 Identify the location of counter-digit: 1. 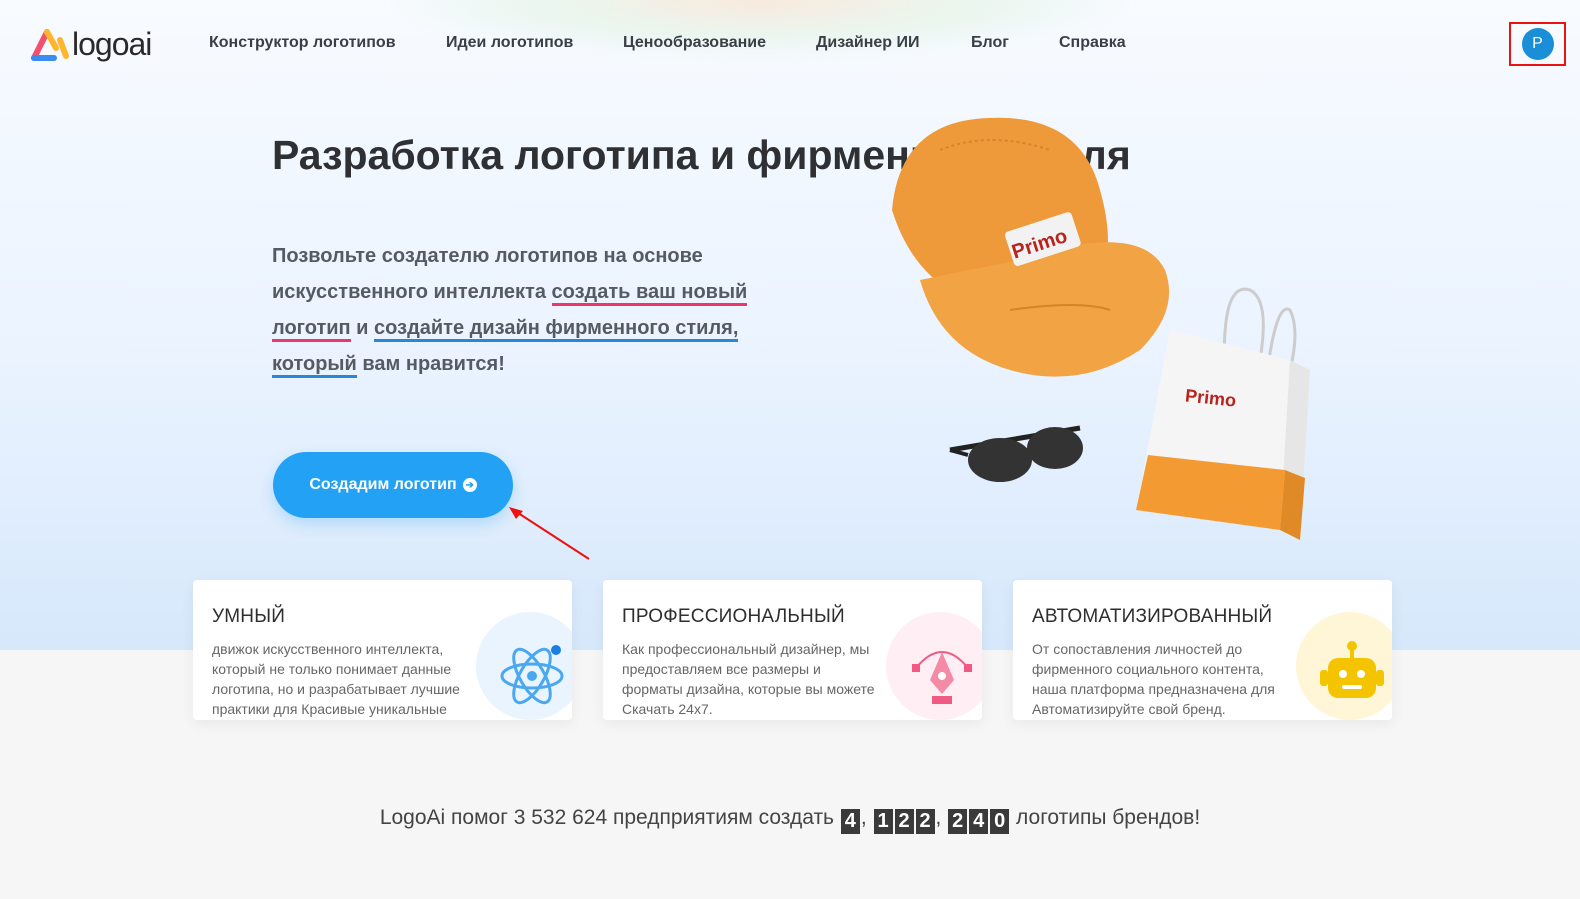
(883, 821).